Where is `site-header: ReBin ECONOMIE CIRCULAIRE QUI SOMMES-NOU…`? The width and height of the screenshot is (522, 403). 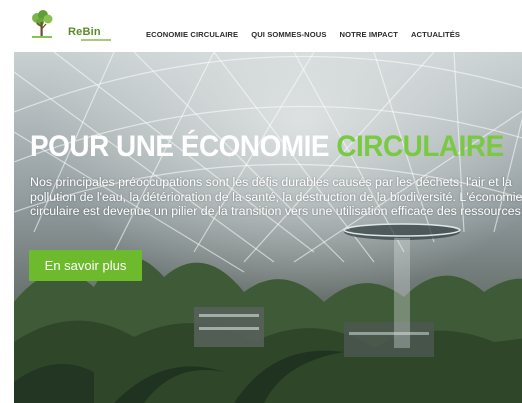
site-header: ReBin ECONOMIE CIRCULAIRE QUI SOMMES-NOU… is located at coordinates (261, 26).